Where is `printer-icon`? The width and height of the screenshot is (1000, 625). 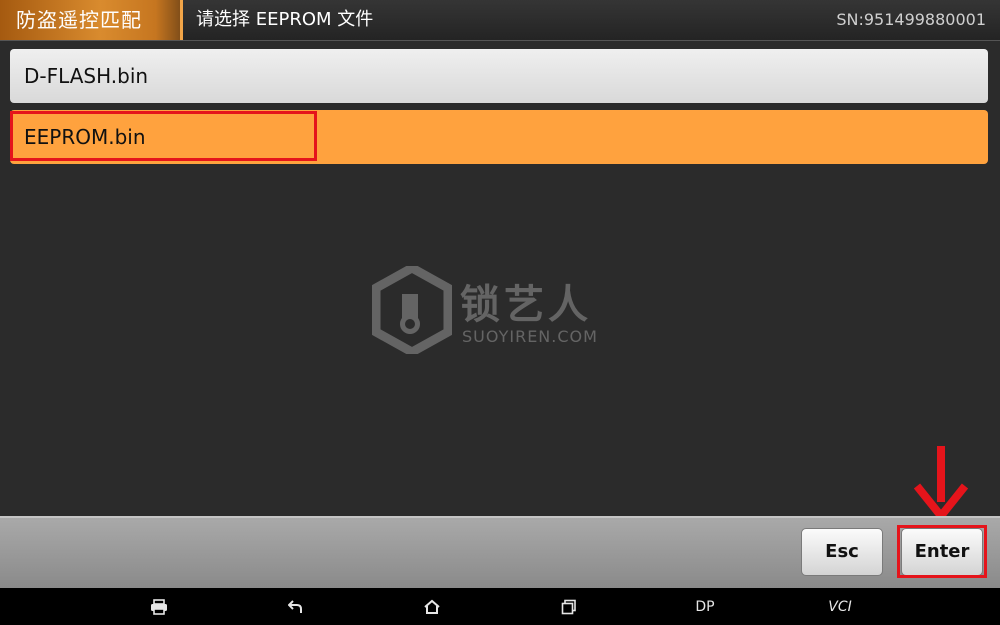
printer-icon is located at coordinates (159, 606).